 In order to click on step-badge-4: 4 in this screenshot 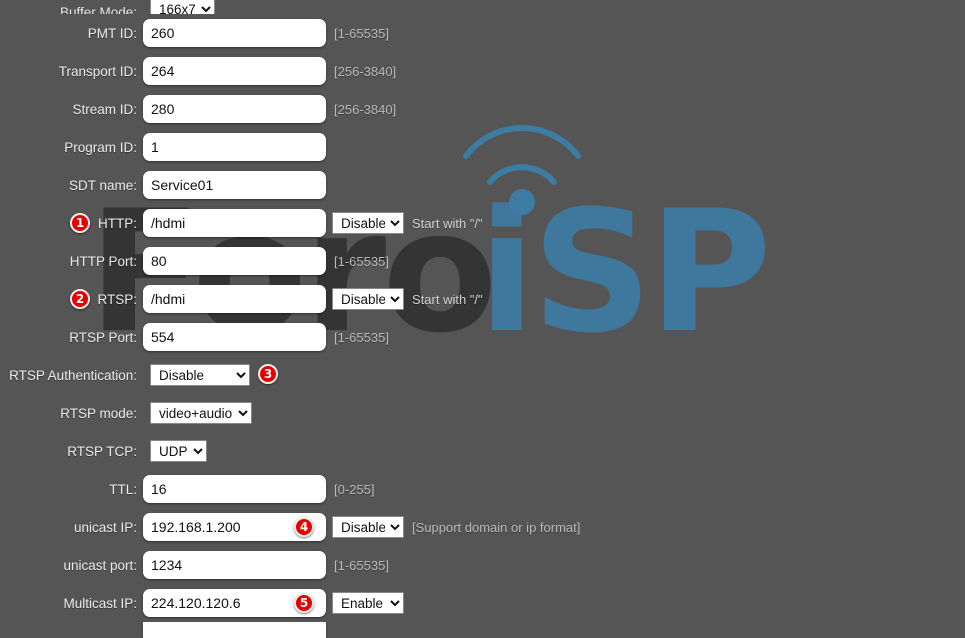, I will do `click(304, 527)`.